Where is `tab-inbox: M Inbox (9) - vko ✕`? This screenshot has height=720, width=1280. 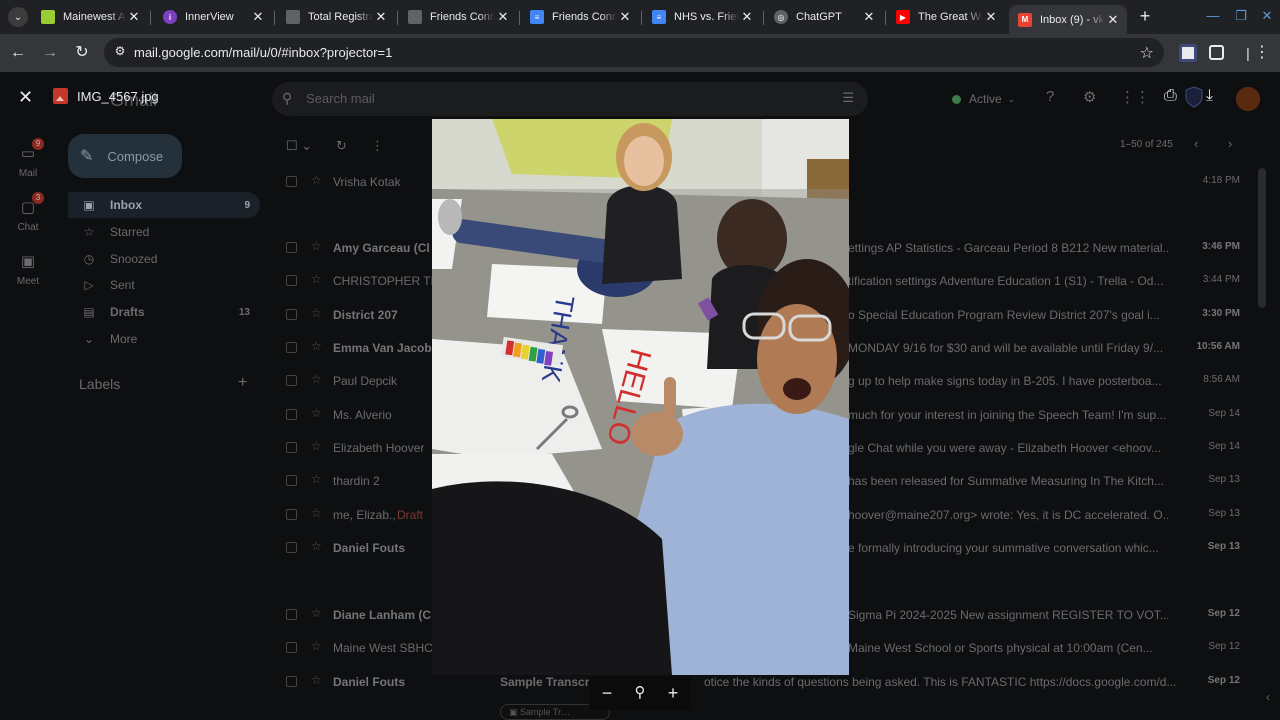 tab-inbox: M Inbox (9) - vko ✕ is located at coordinates (1068, 19).